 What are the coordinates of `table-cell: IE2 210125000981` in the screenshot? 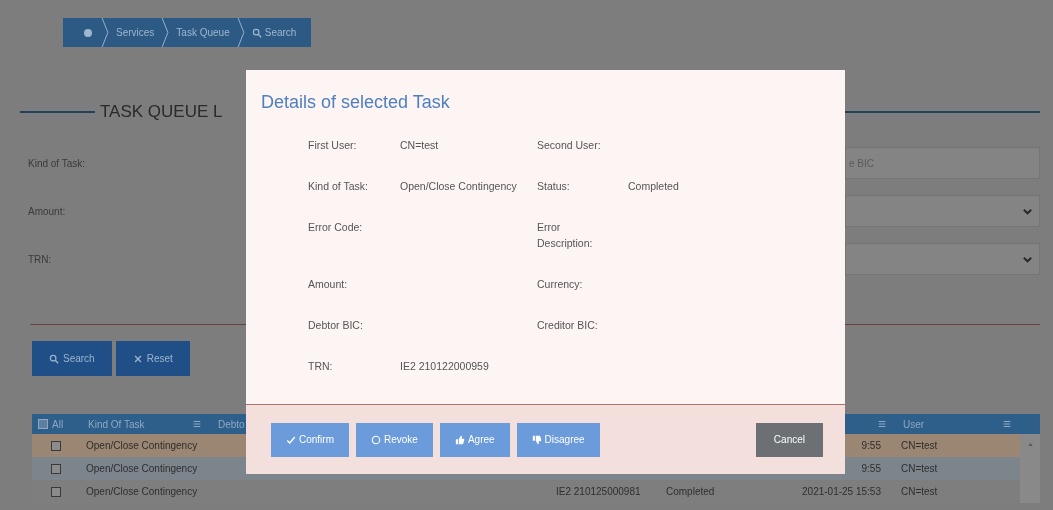 It's located at (598, 491).